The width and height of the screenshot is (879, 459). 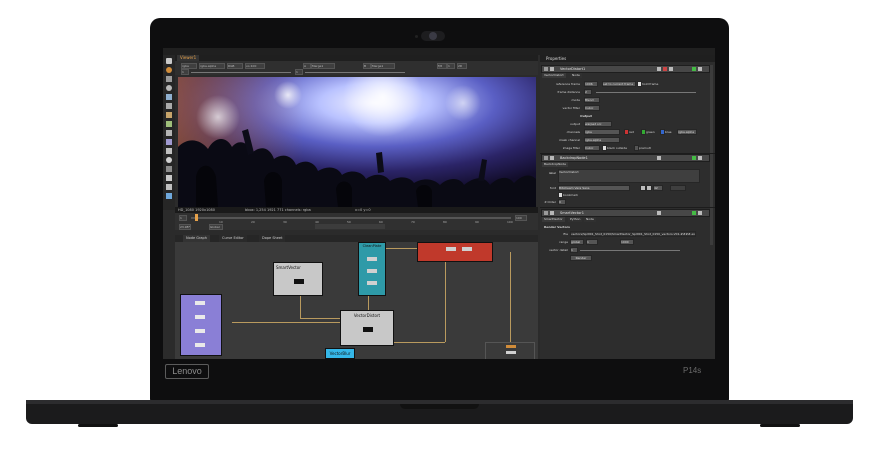 I want to click on wire, so click(x=320, y=318).